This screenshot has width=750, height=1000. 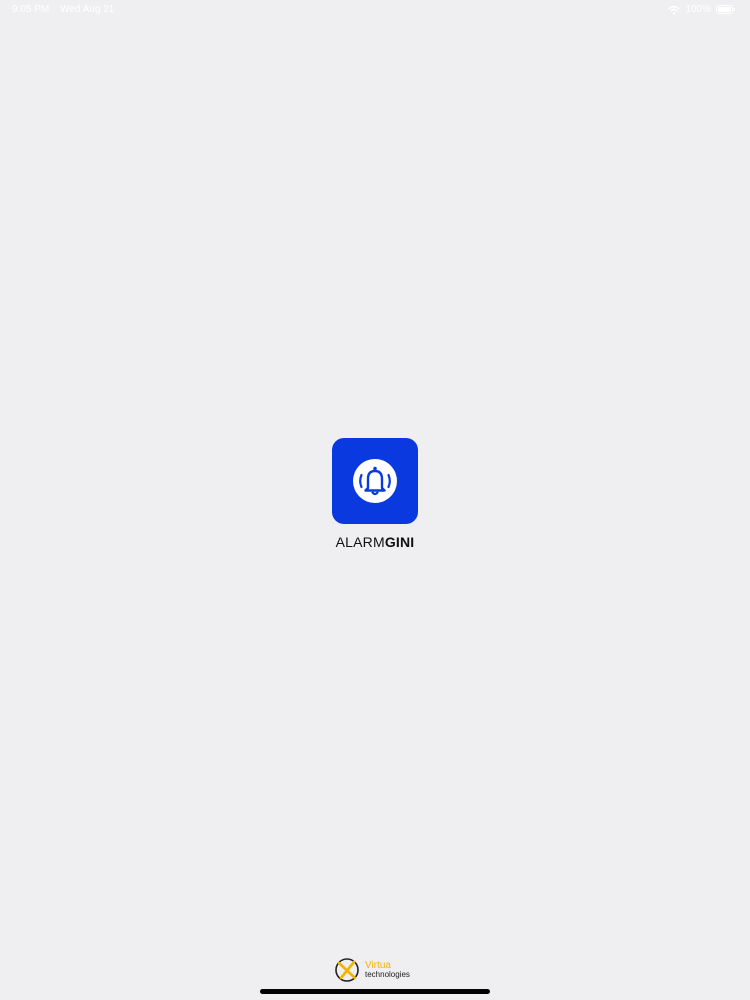 What do you see at coordinates (347, 970) in the screenshot?
I see `virtua-logo-icon` at bounding box center [347, 970].